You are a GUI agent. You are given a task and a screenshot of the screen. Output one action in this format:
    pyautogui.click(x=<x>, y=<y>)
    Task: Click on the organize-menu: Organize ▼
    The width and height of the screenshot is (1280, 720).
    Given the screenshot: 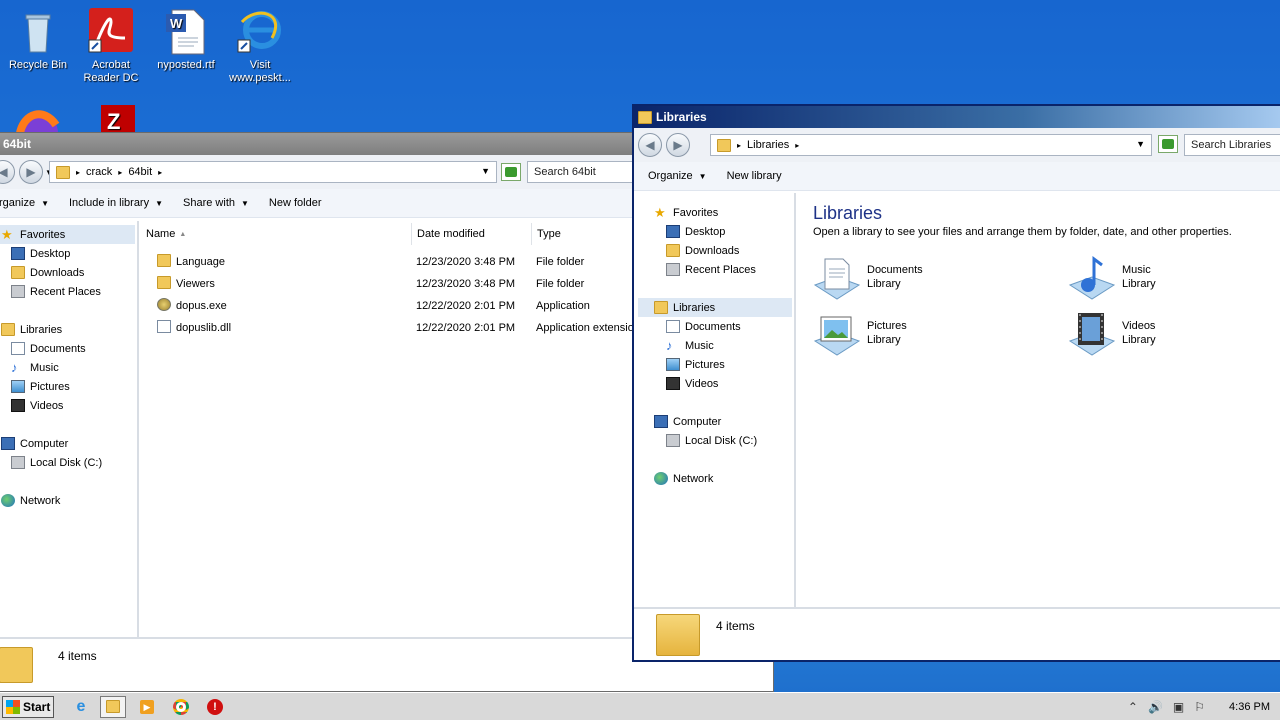 What is the action you would take?
    pyautogui.click(x=675, y=176)
    